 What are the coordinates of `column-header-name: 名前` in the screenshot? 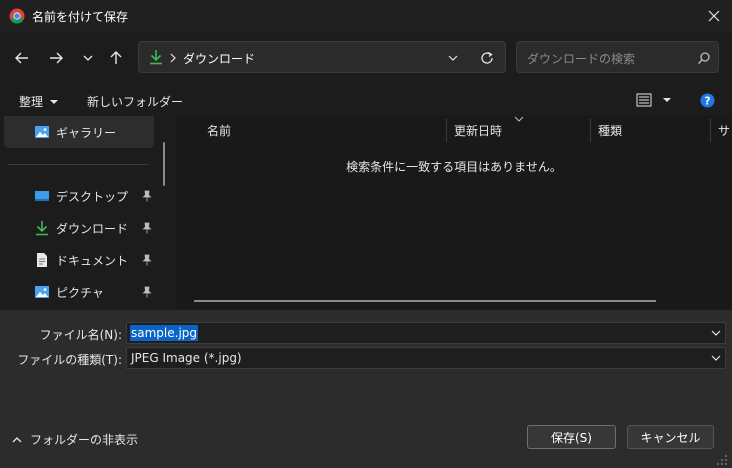 It's located at (219, 130).